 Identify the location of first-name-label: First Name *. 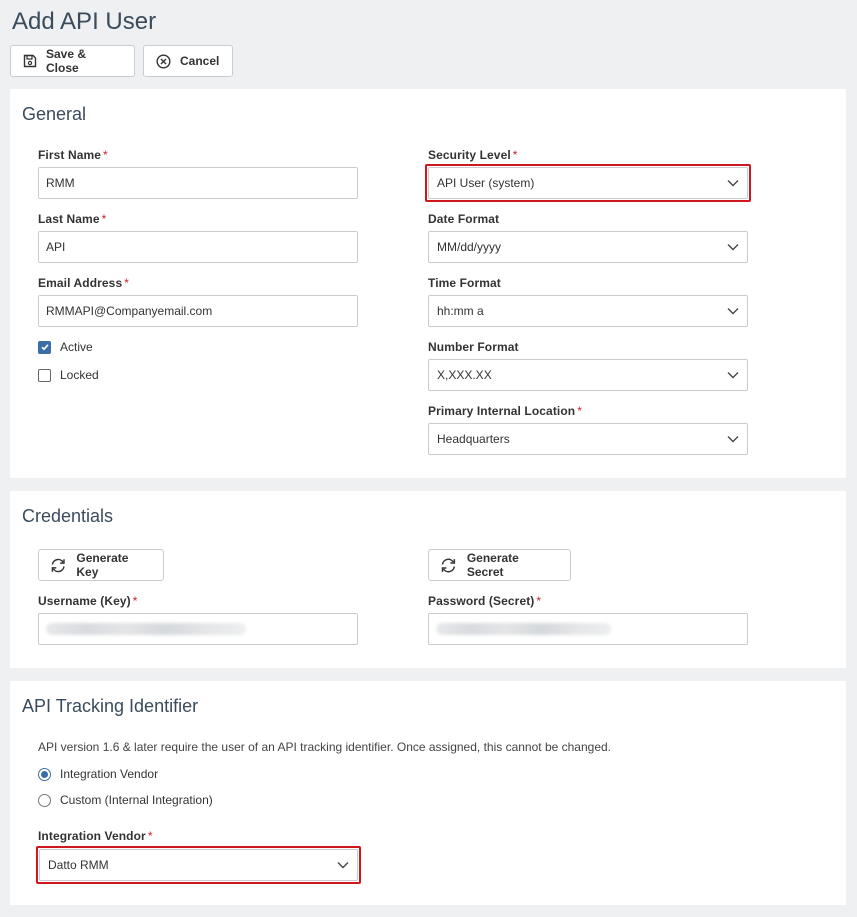
(73, 155).